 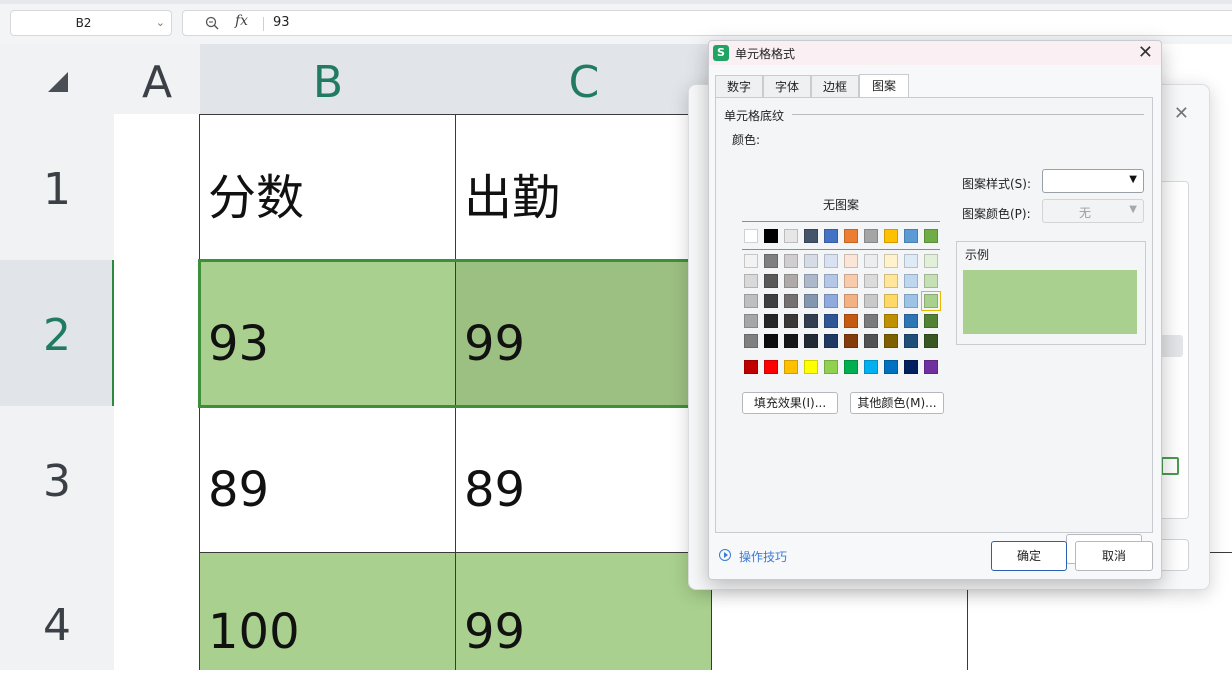 What do you see at coordinates (725, 555) in the screenshot?
I see `play-circle-icon` at bounding box center [725, 555].